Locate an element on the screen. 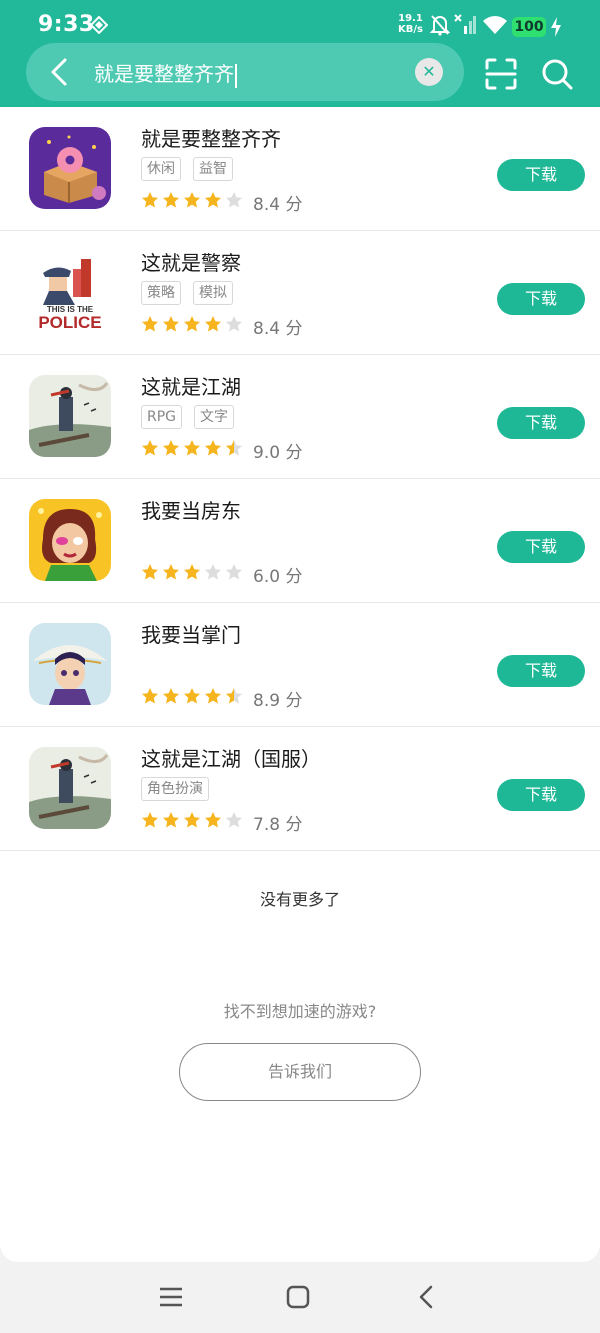  system-nav-bar is located at coordinates (300, 1297).